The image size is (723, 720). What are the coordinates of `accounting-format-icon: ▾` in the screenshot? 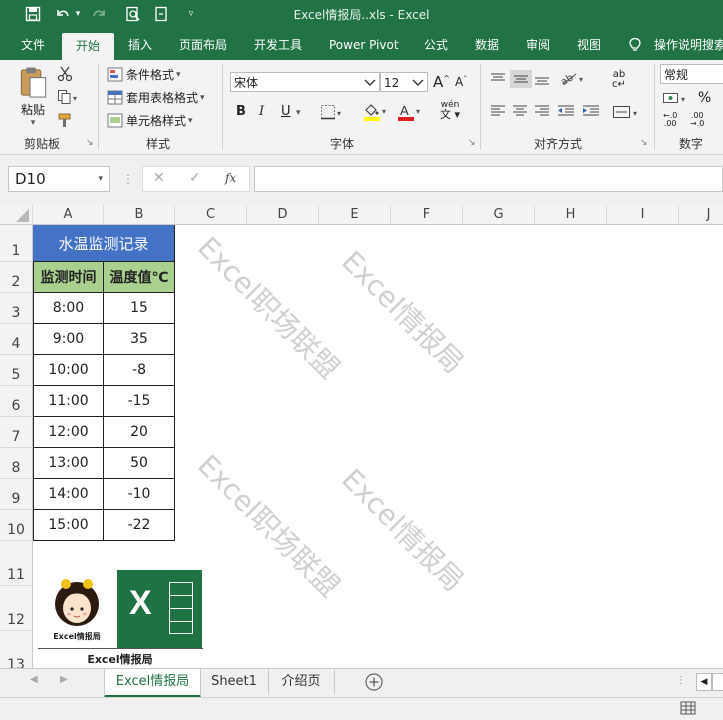 It's located at (677, 98).